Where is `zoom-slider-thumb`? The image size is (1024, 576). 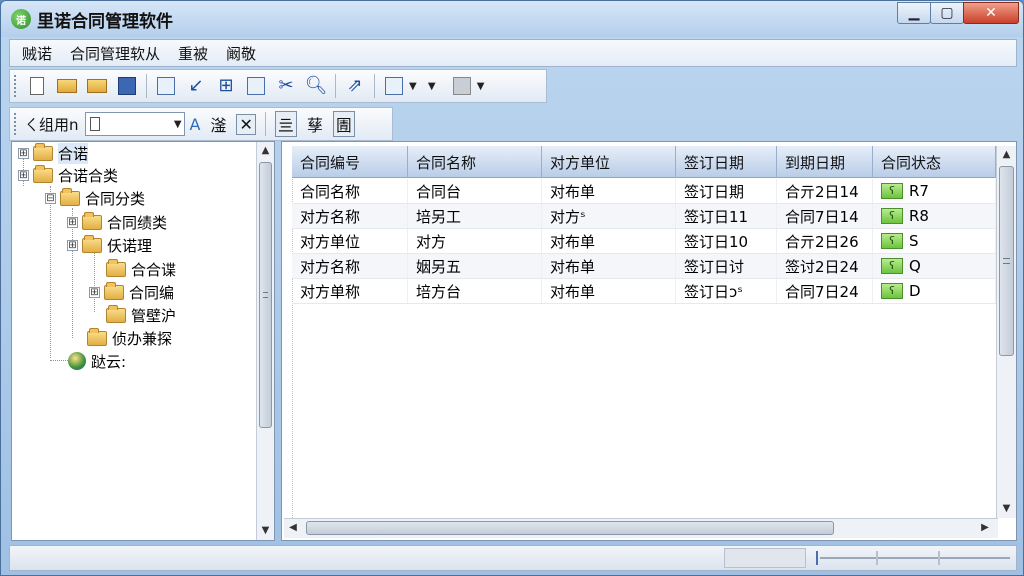
zoom-slider-thumb is located at coordinates (817, 558).